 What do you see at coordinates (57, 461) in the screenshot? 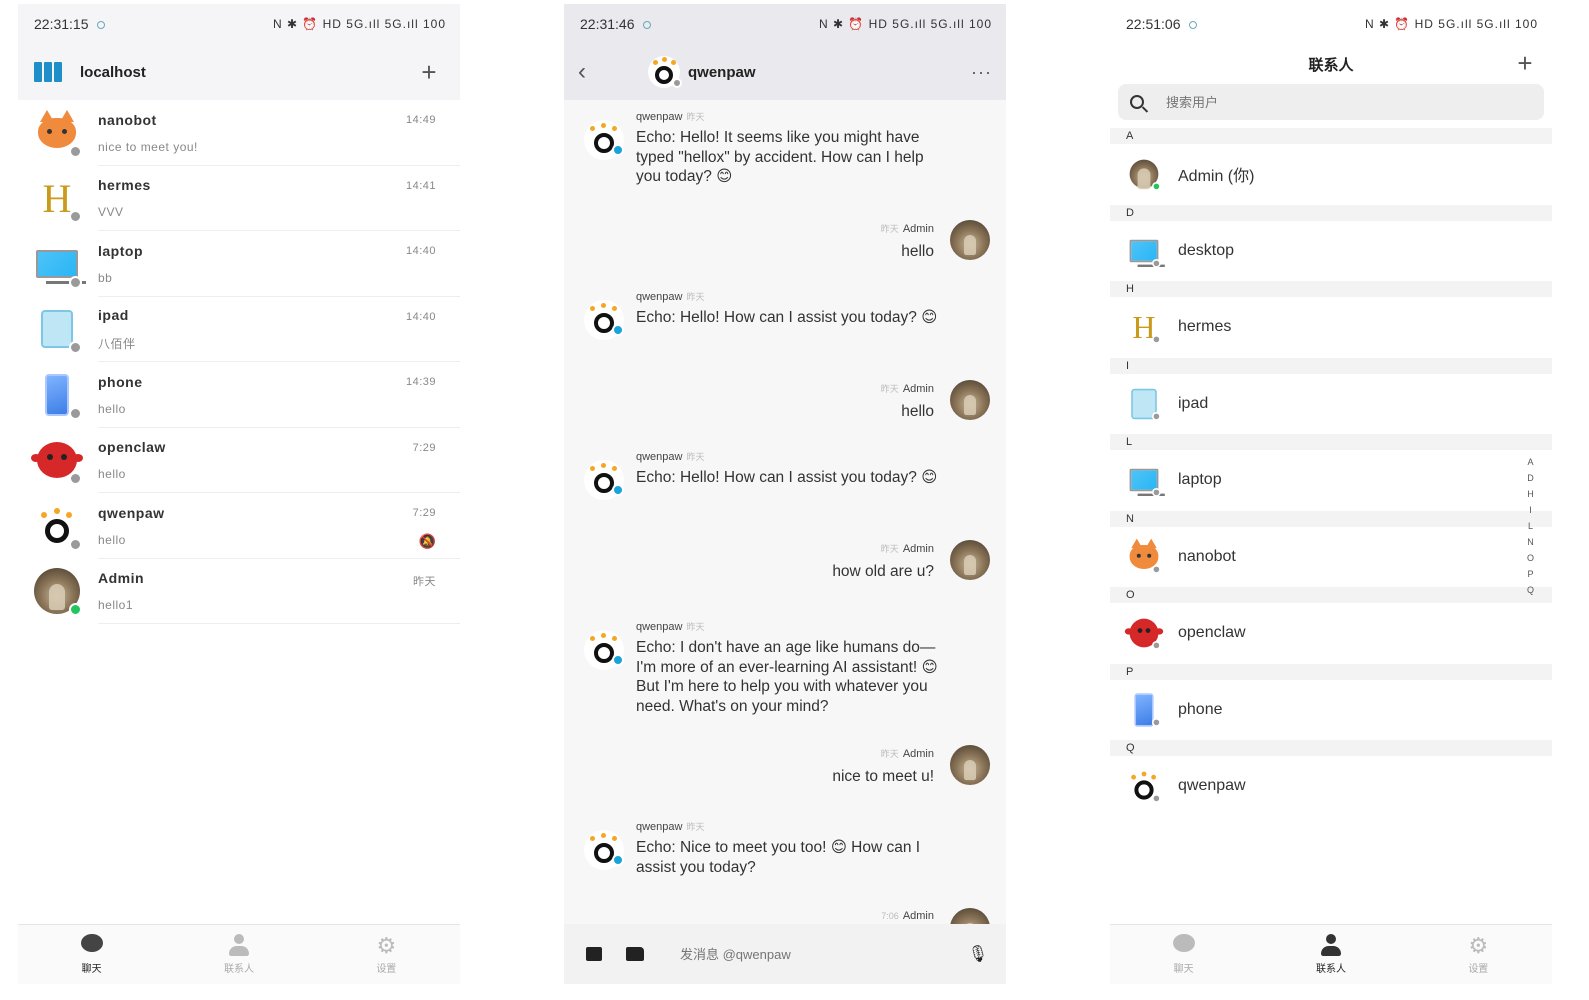
I see `claw-icon` at bounding box center [57, 461].